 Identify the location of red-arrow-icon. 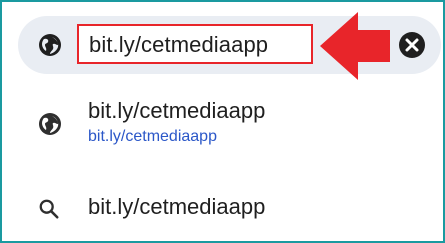
(355, 46).